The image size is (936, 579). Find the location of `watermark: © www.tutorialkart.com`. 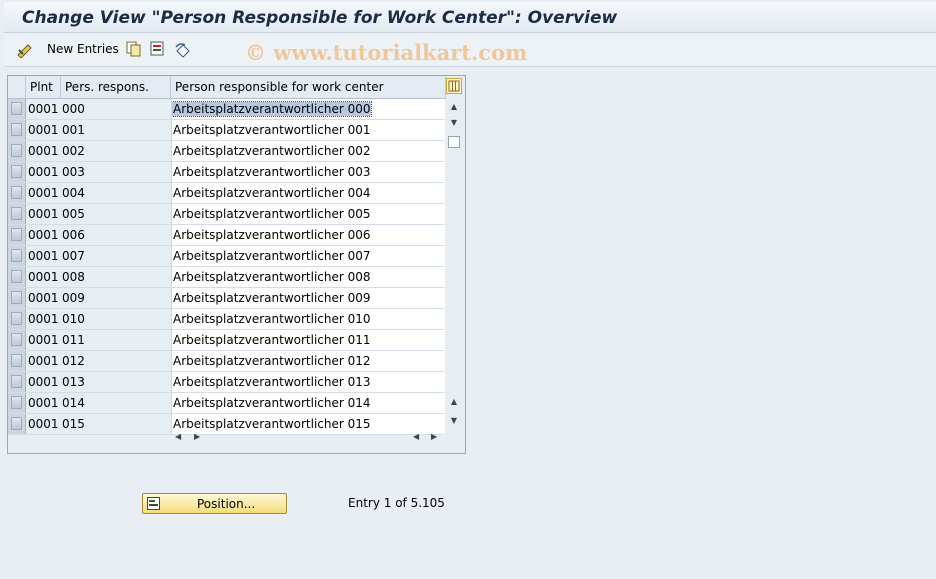

watermark: © www.tutorialkart.com is located at coordinates (386, 52).